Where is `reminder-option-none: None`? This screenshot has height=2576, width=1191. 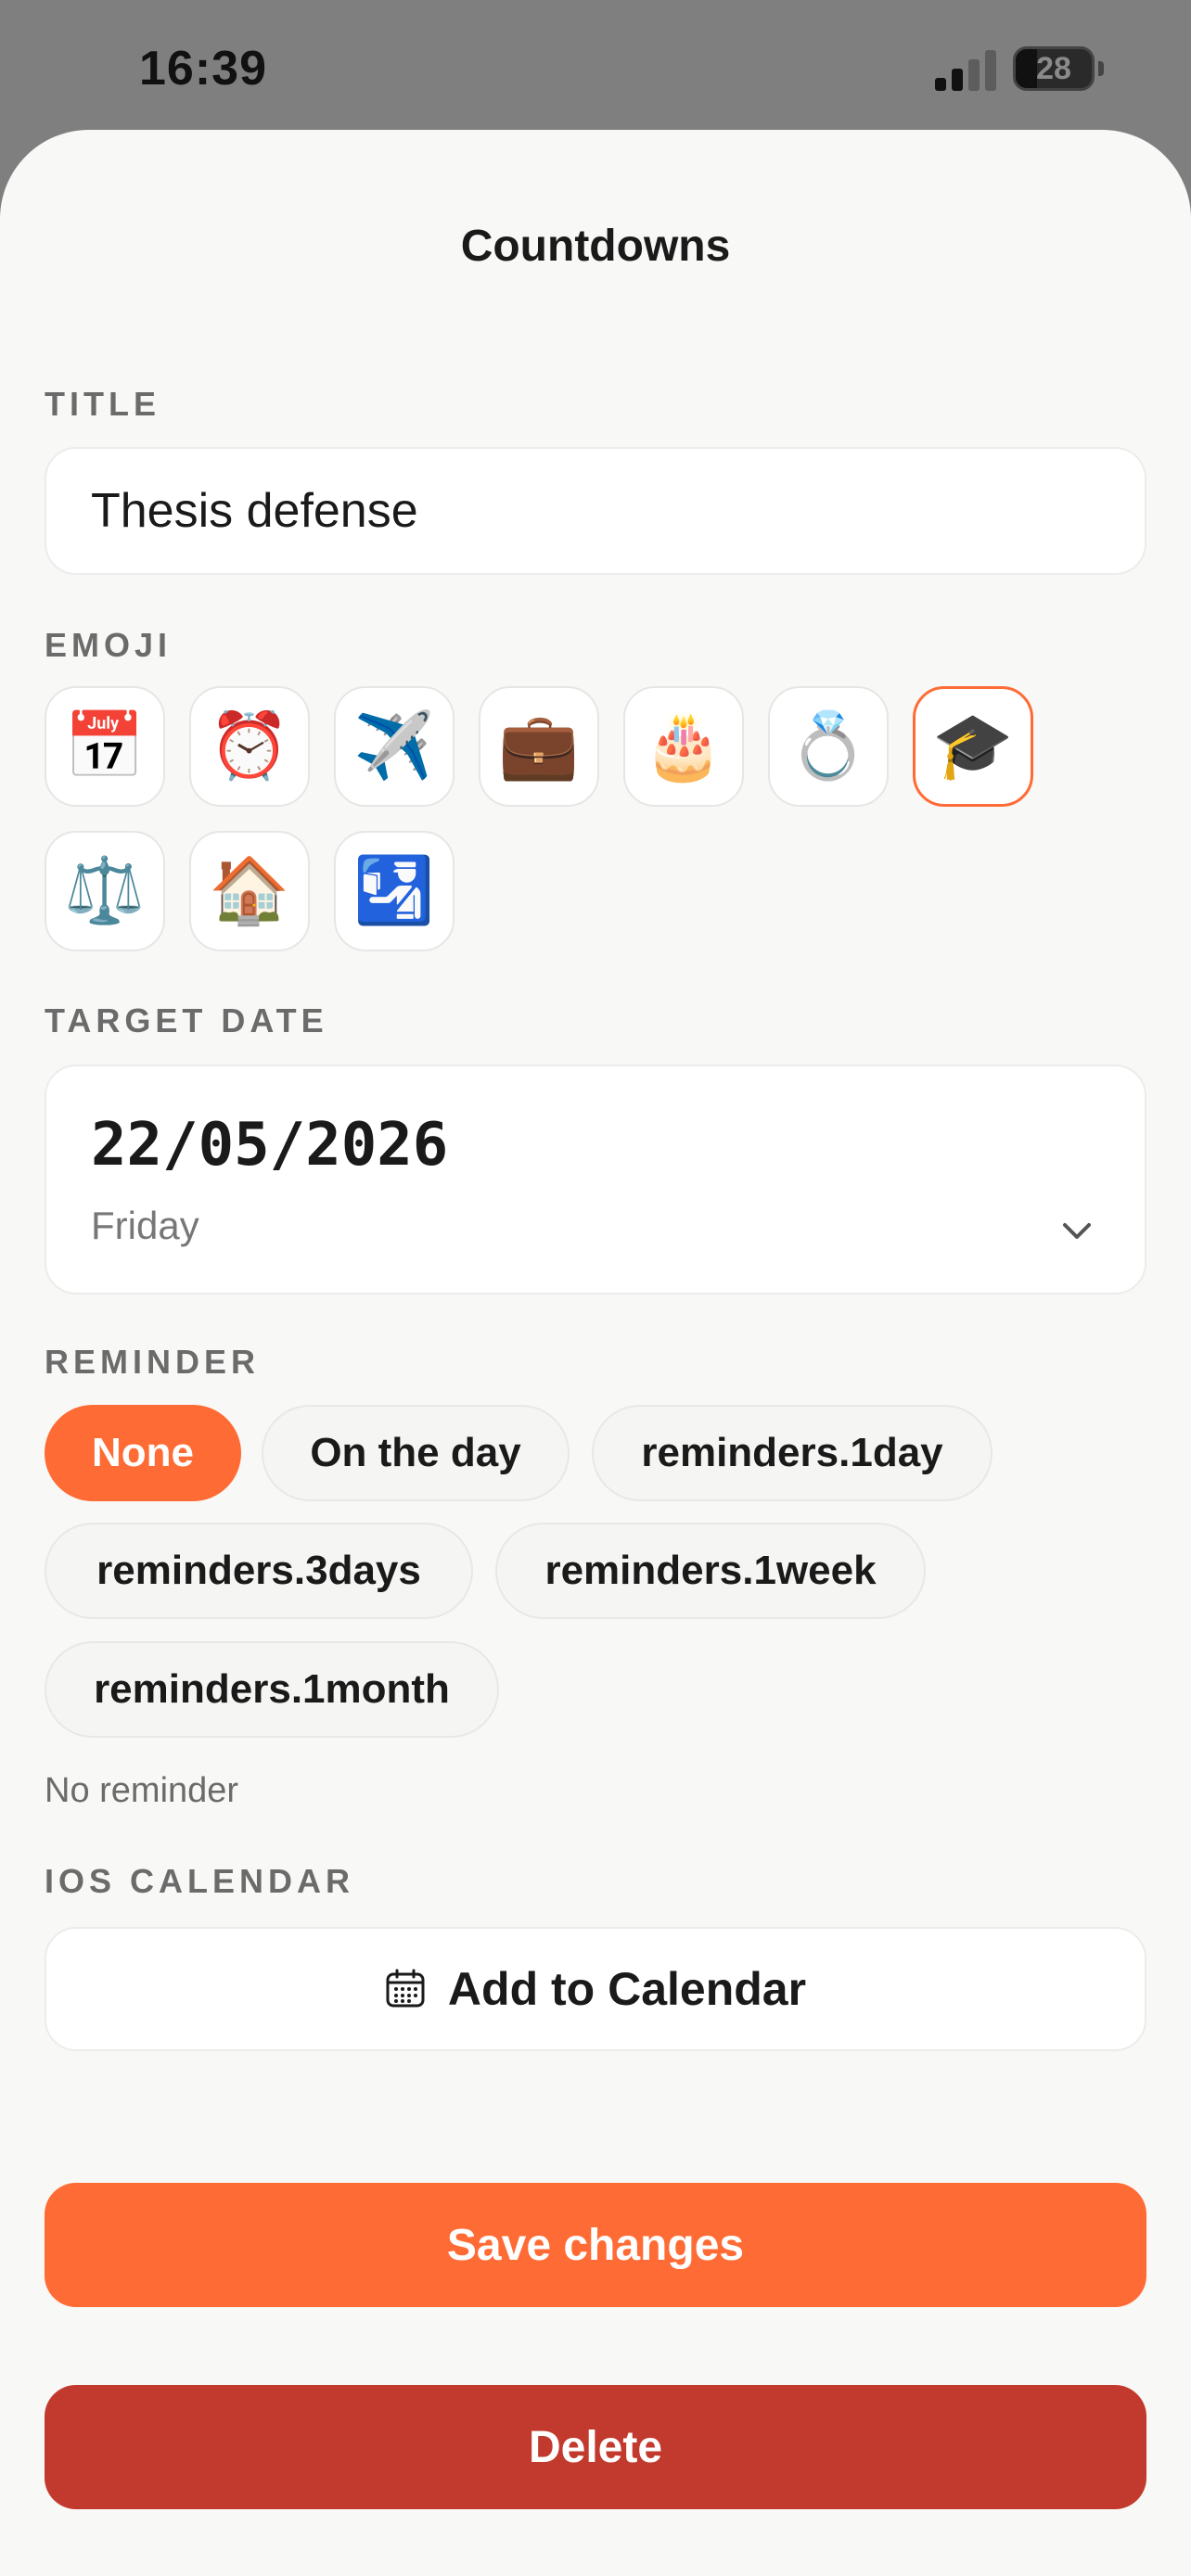
reminder-option-none: None is located at coordinates (143, 1453).